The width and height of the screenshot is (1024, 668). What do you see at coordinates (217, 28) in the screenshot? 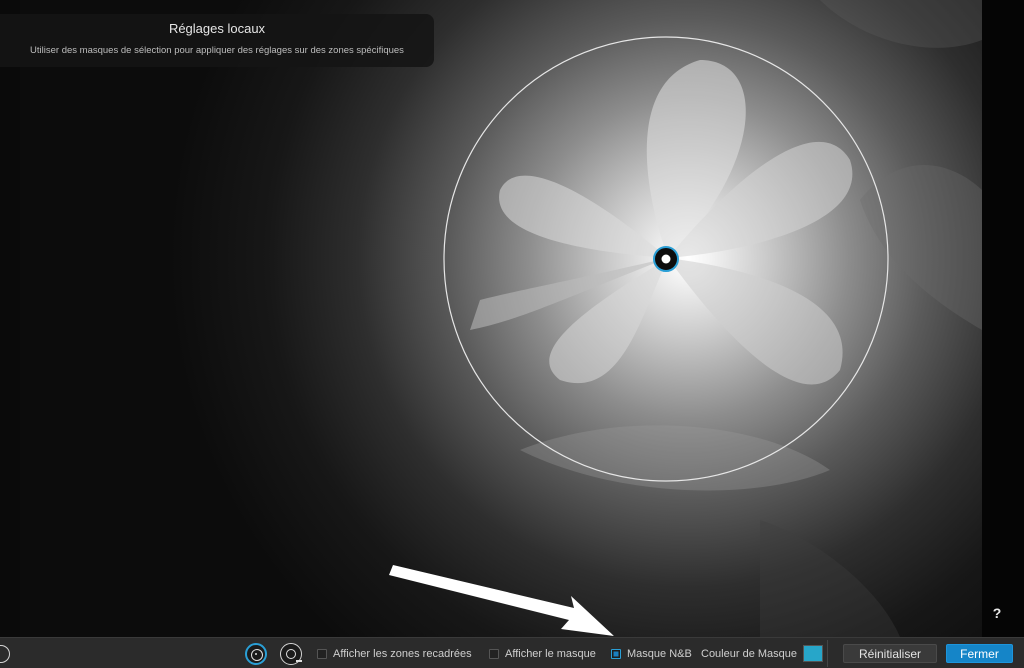
I see `panel-title: Réglages locaux` at bounding box center [217, 28].